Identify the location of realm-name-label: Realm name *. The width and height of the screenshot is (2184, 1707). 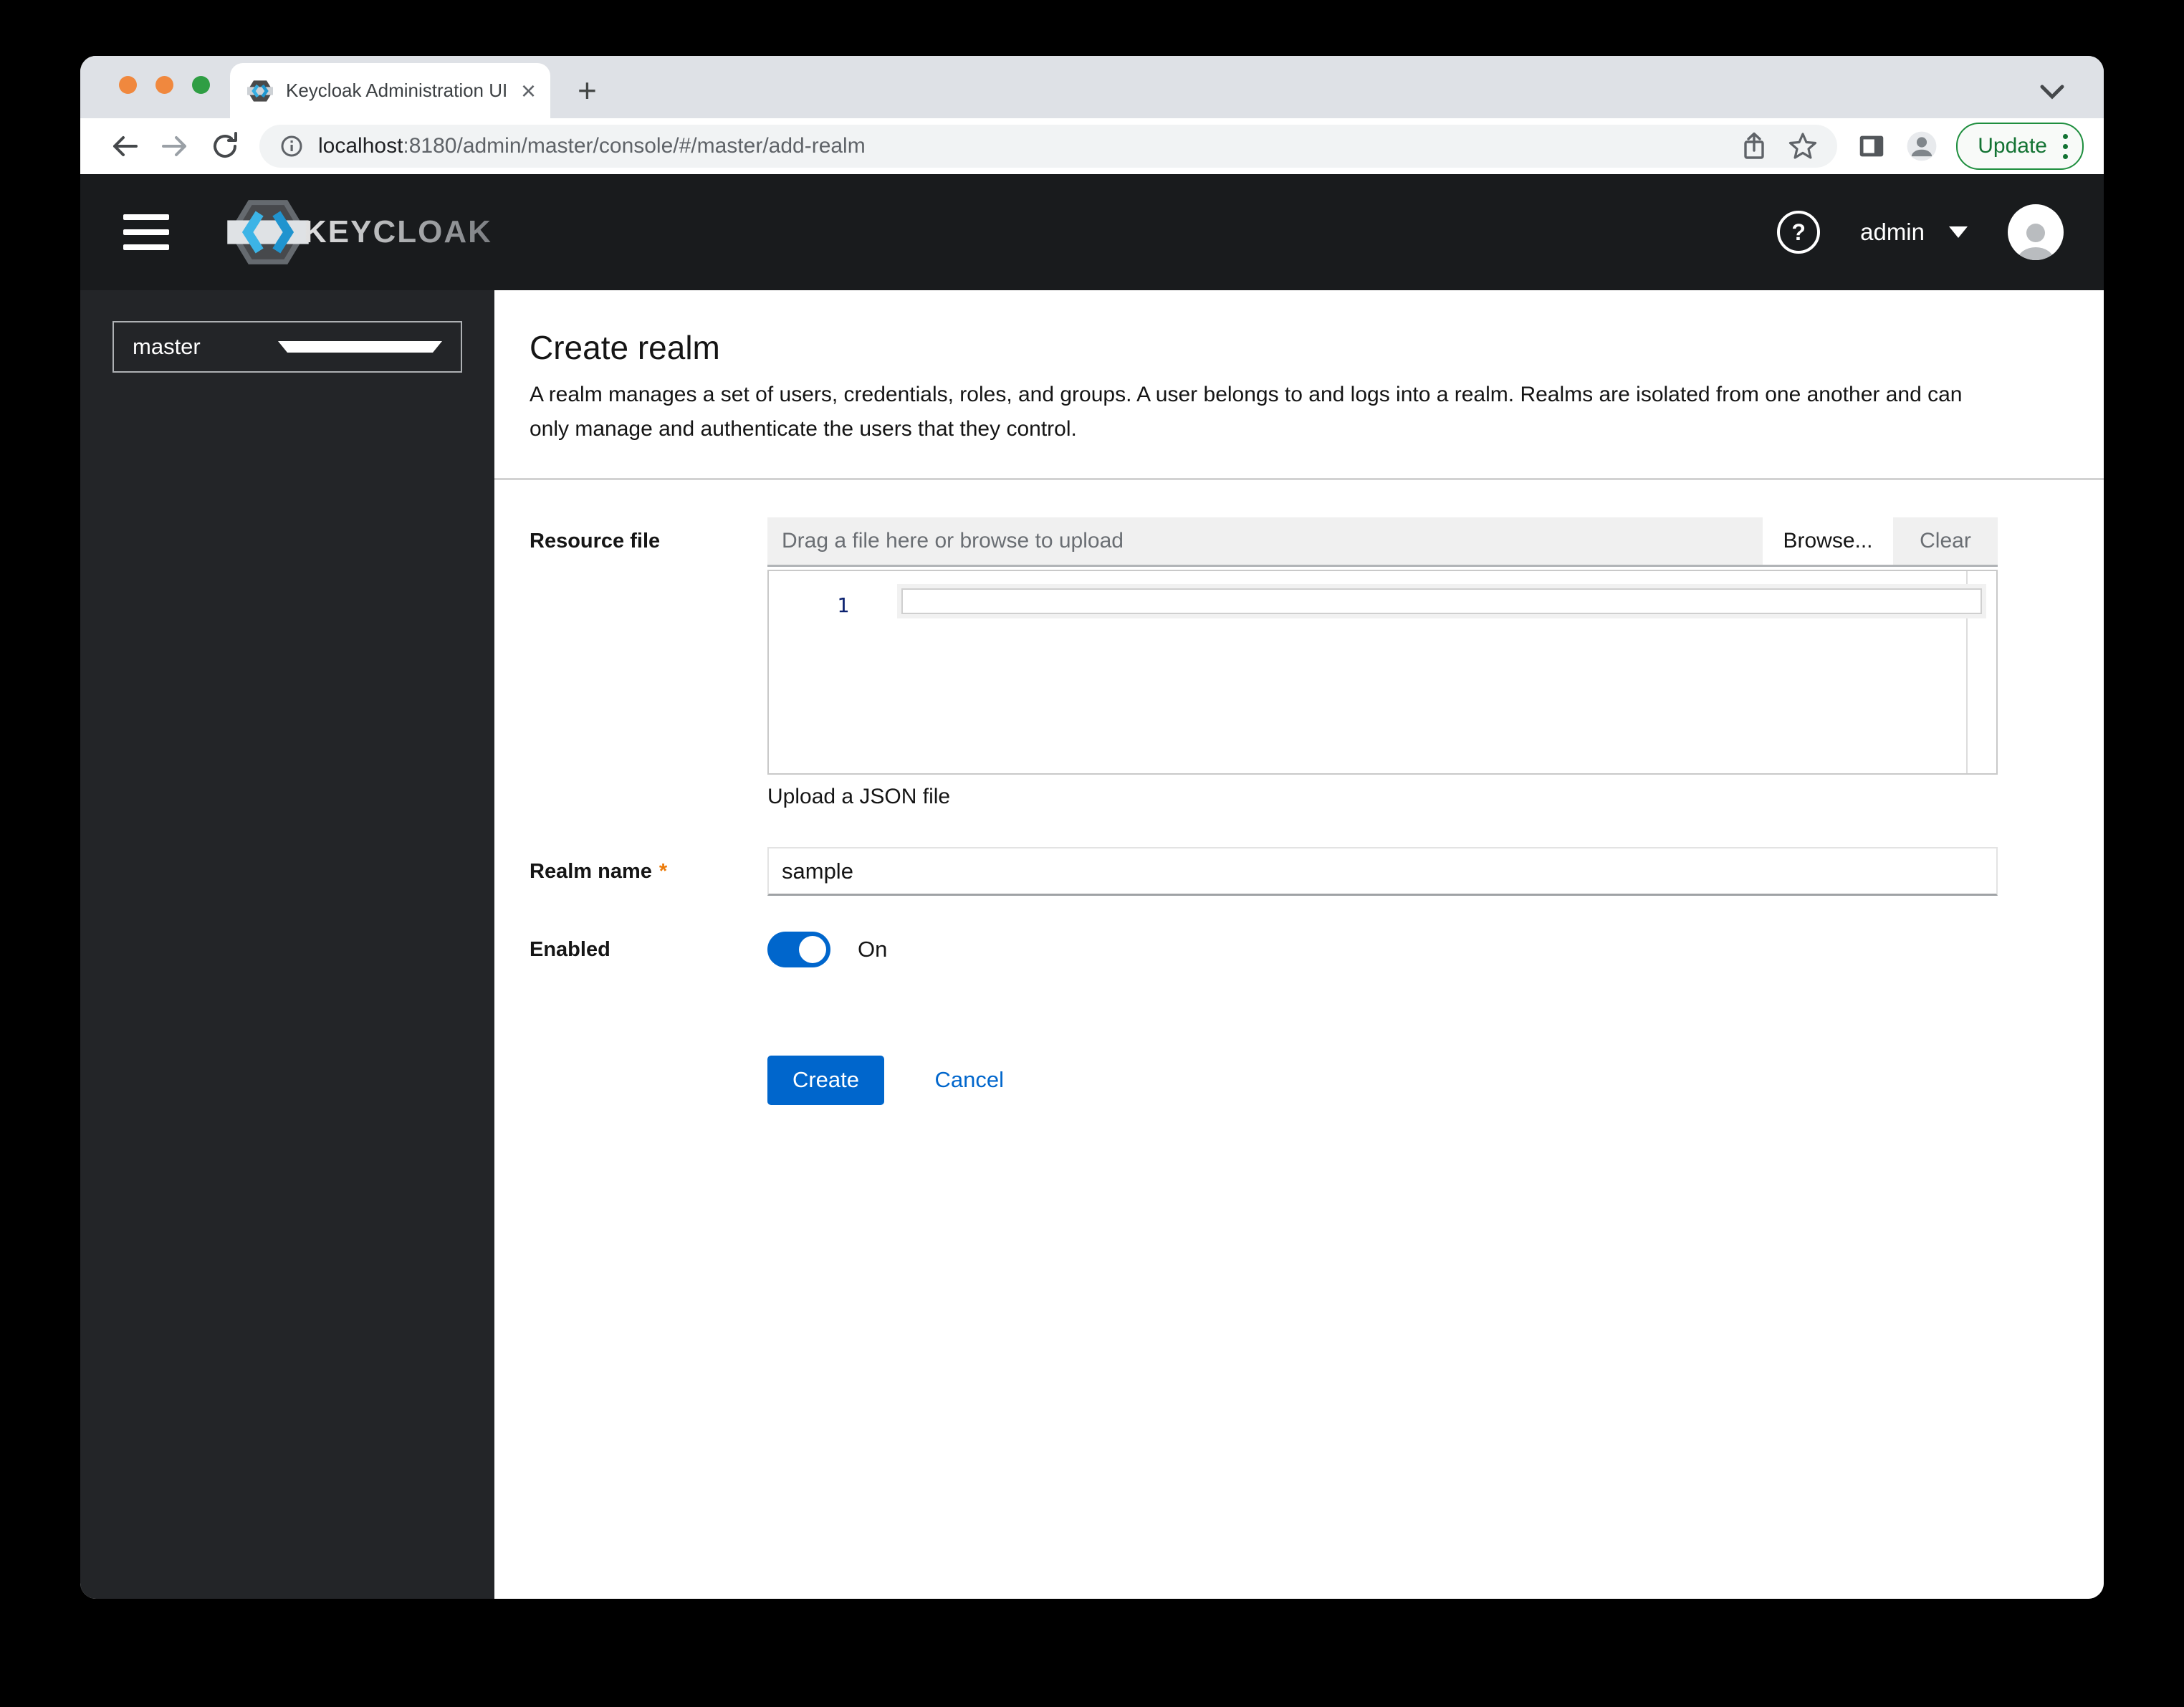
(599, 871).